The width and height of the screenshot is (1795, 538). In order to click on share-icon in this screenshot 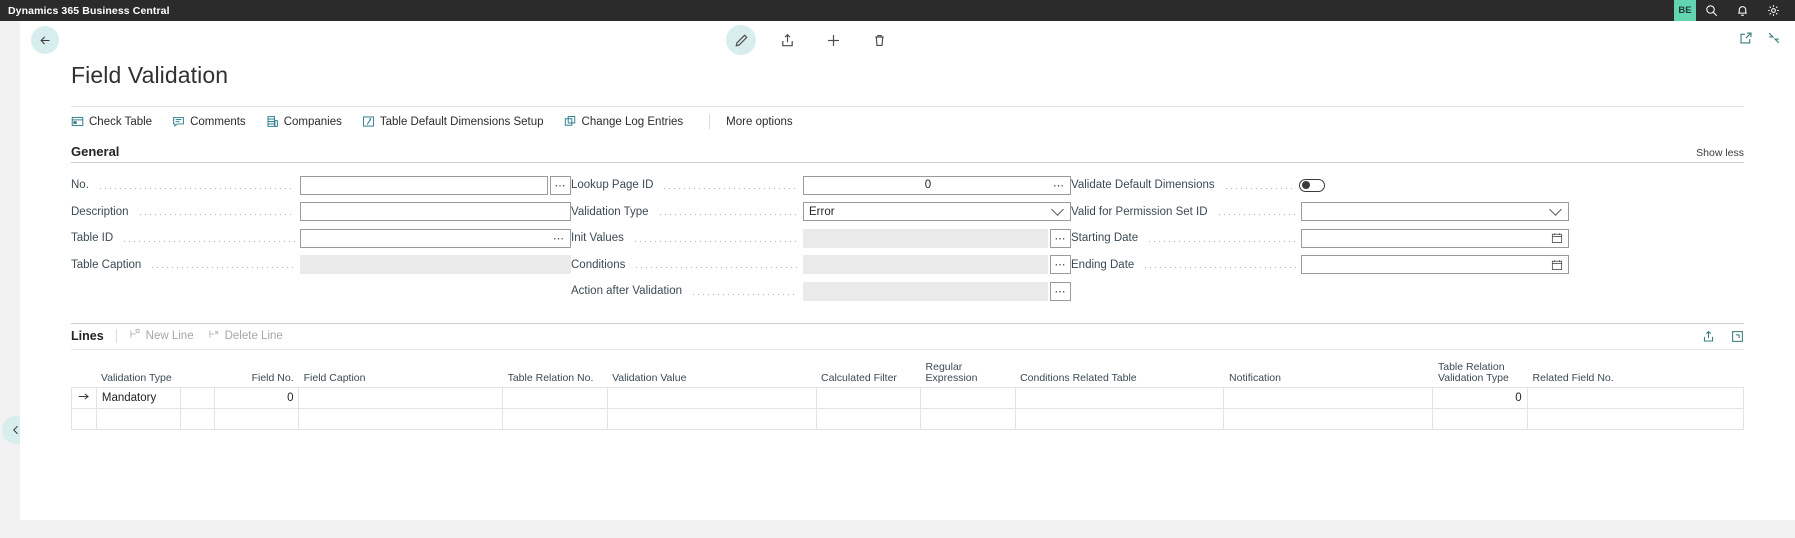, I will do `click(787, 39)`.